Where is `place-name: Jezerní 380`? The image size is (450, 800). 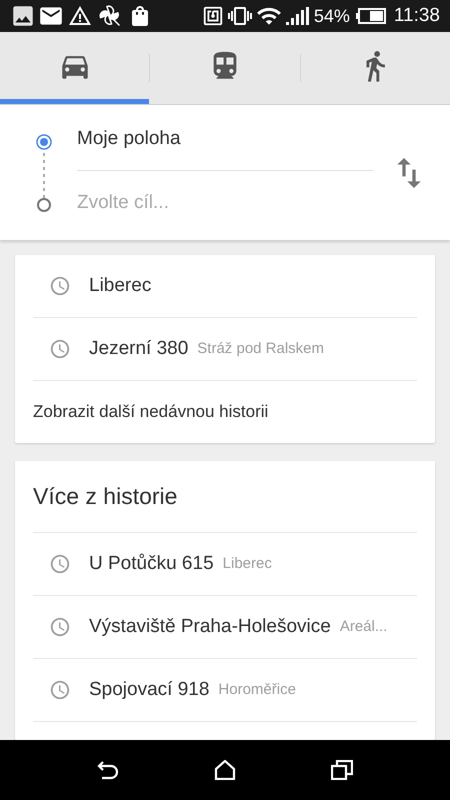 place-name: Jezerní 380 is located at coordinates (138, 349).